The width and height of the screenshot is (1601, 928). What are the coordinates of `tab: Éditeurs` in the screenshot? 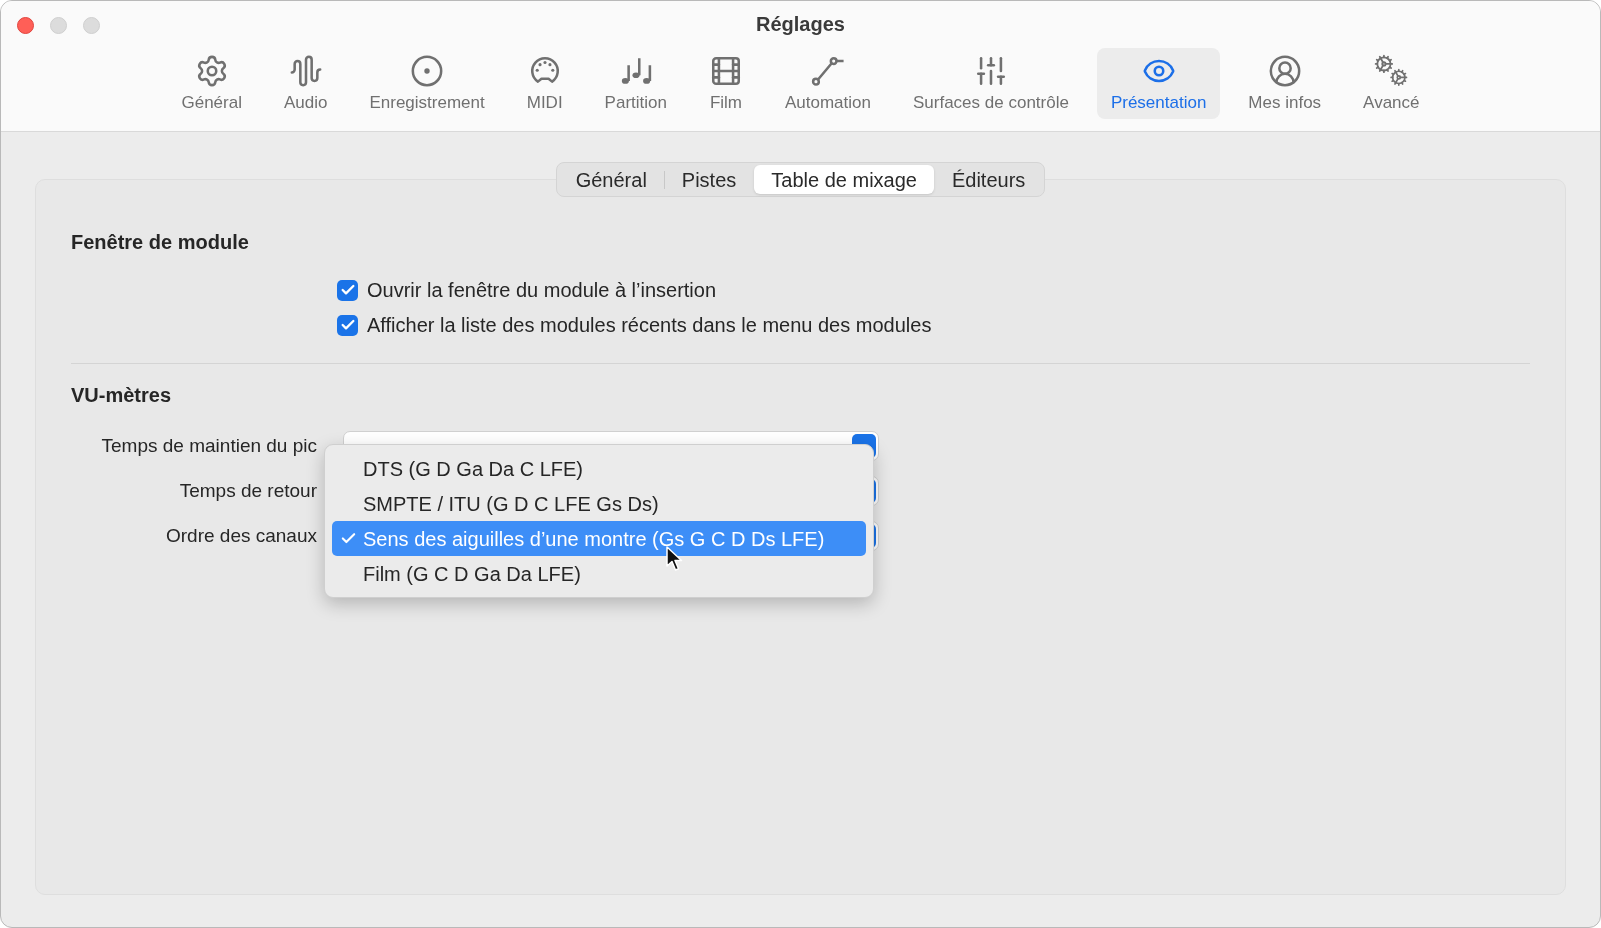 It's located at (988, 179).